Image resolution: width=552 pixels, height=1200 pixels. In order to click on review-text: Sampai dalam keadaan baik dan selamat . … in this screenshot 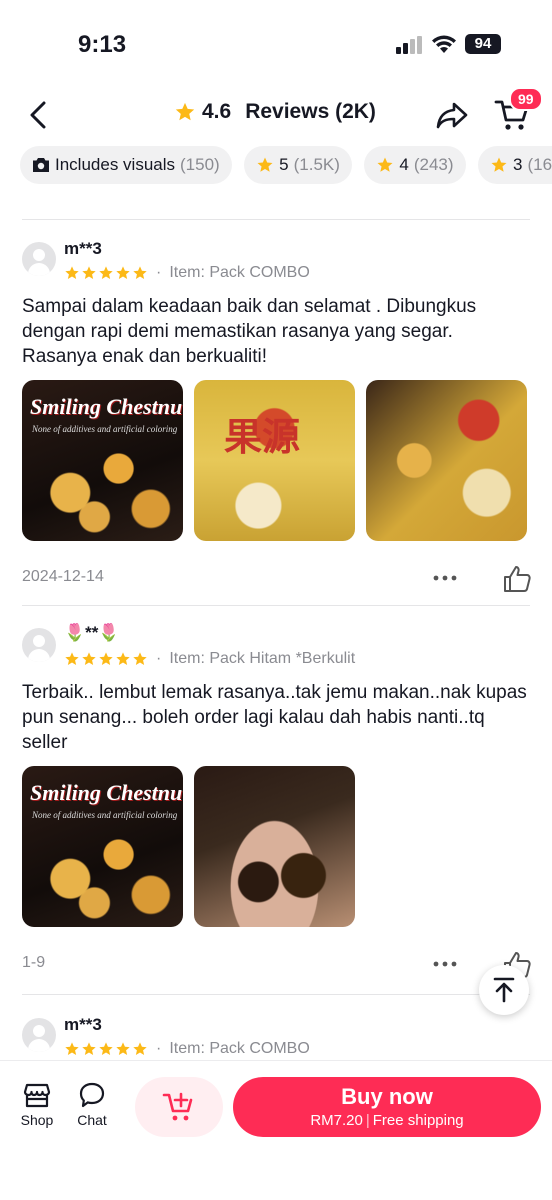, I will do `click(249, 331)`.